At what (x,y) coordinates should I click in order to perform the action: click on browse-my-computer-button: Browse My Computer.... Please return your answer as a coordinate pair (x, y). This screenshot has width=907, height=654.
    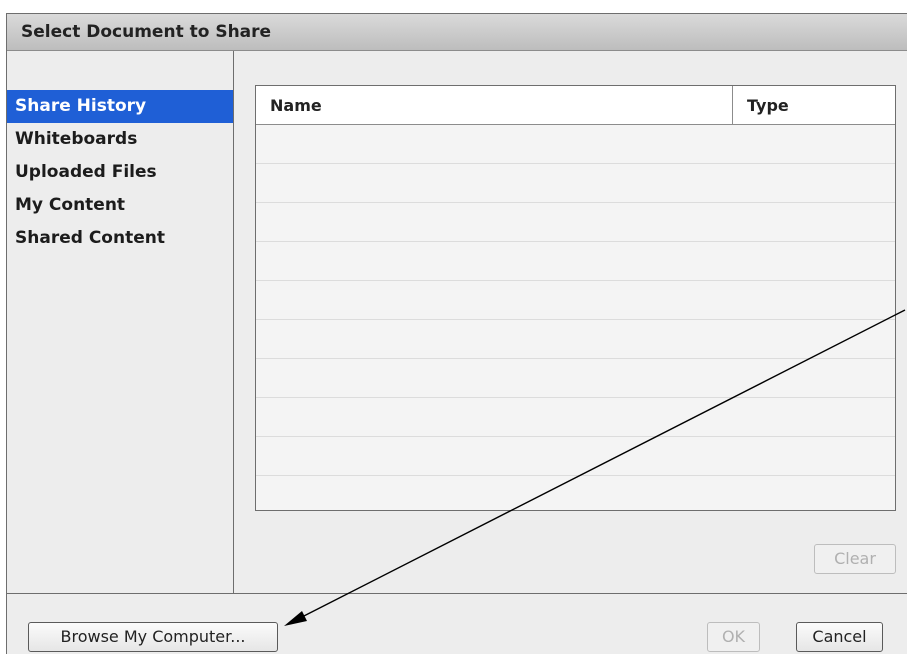
    Looking at the image, I should click on (153, 637).